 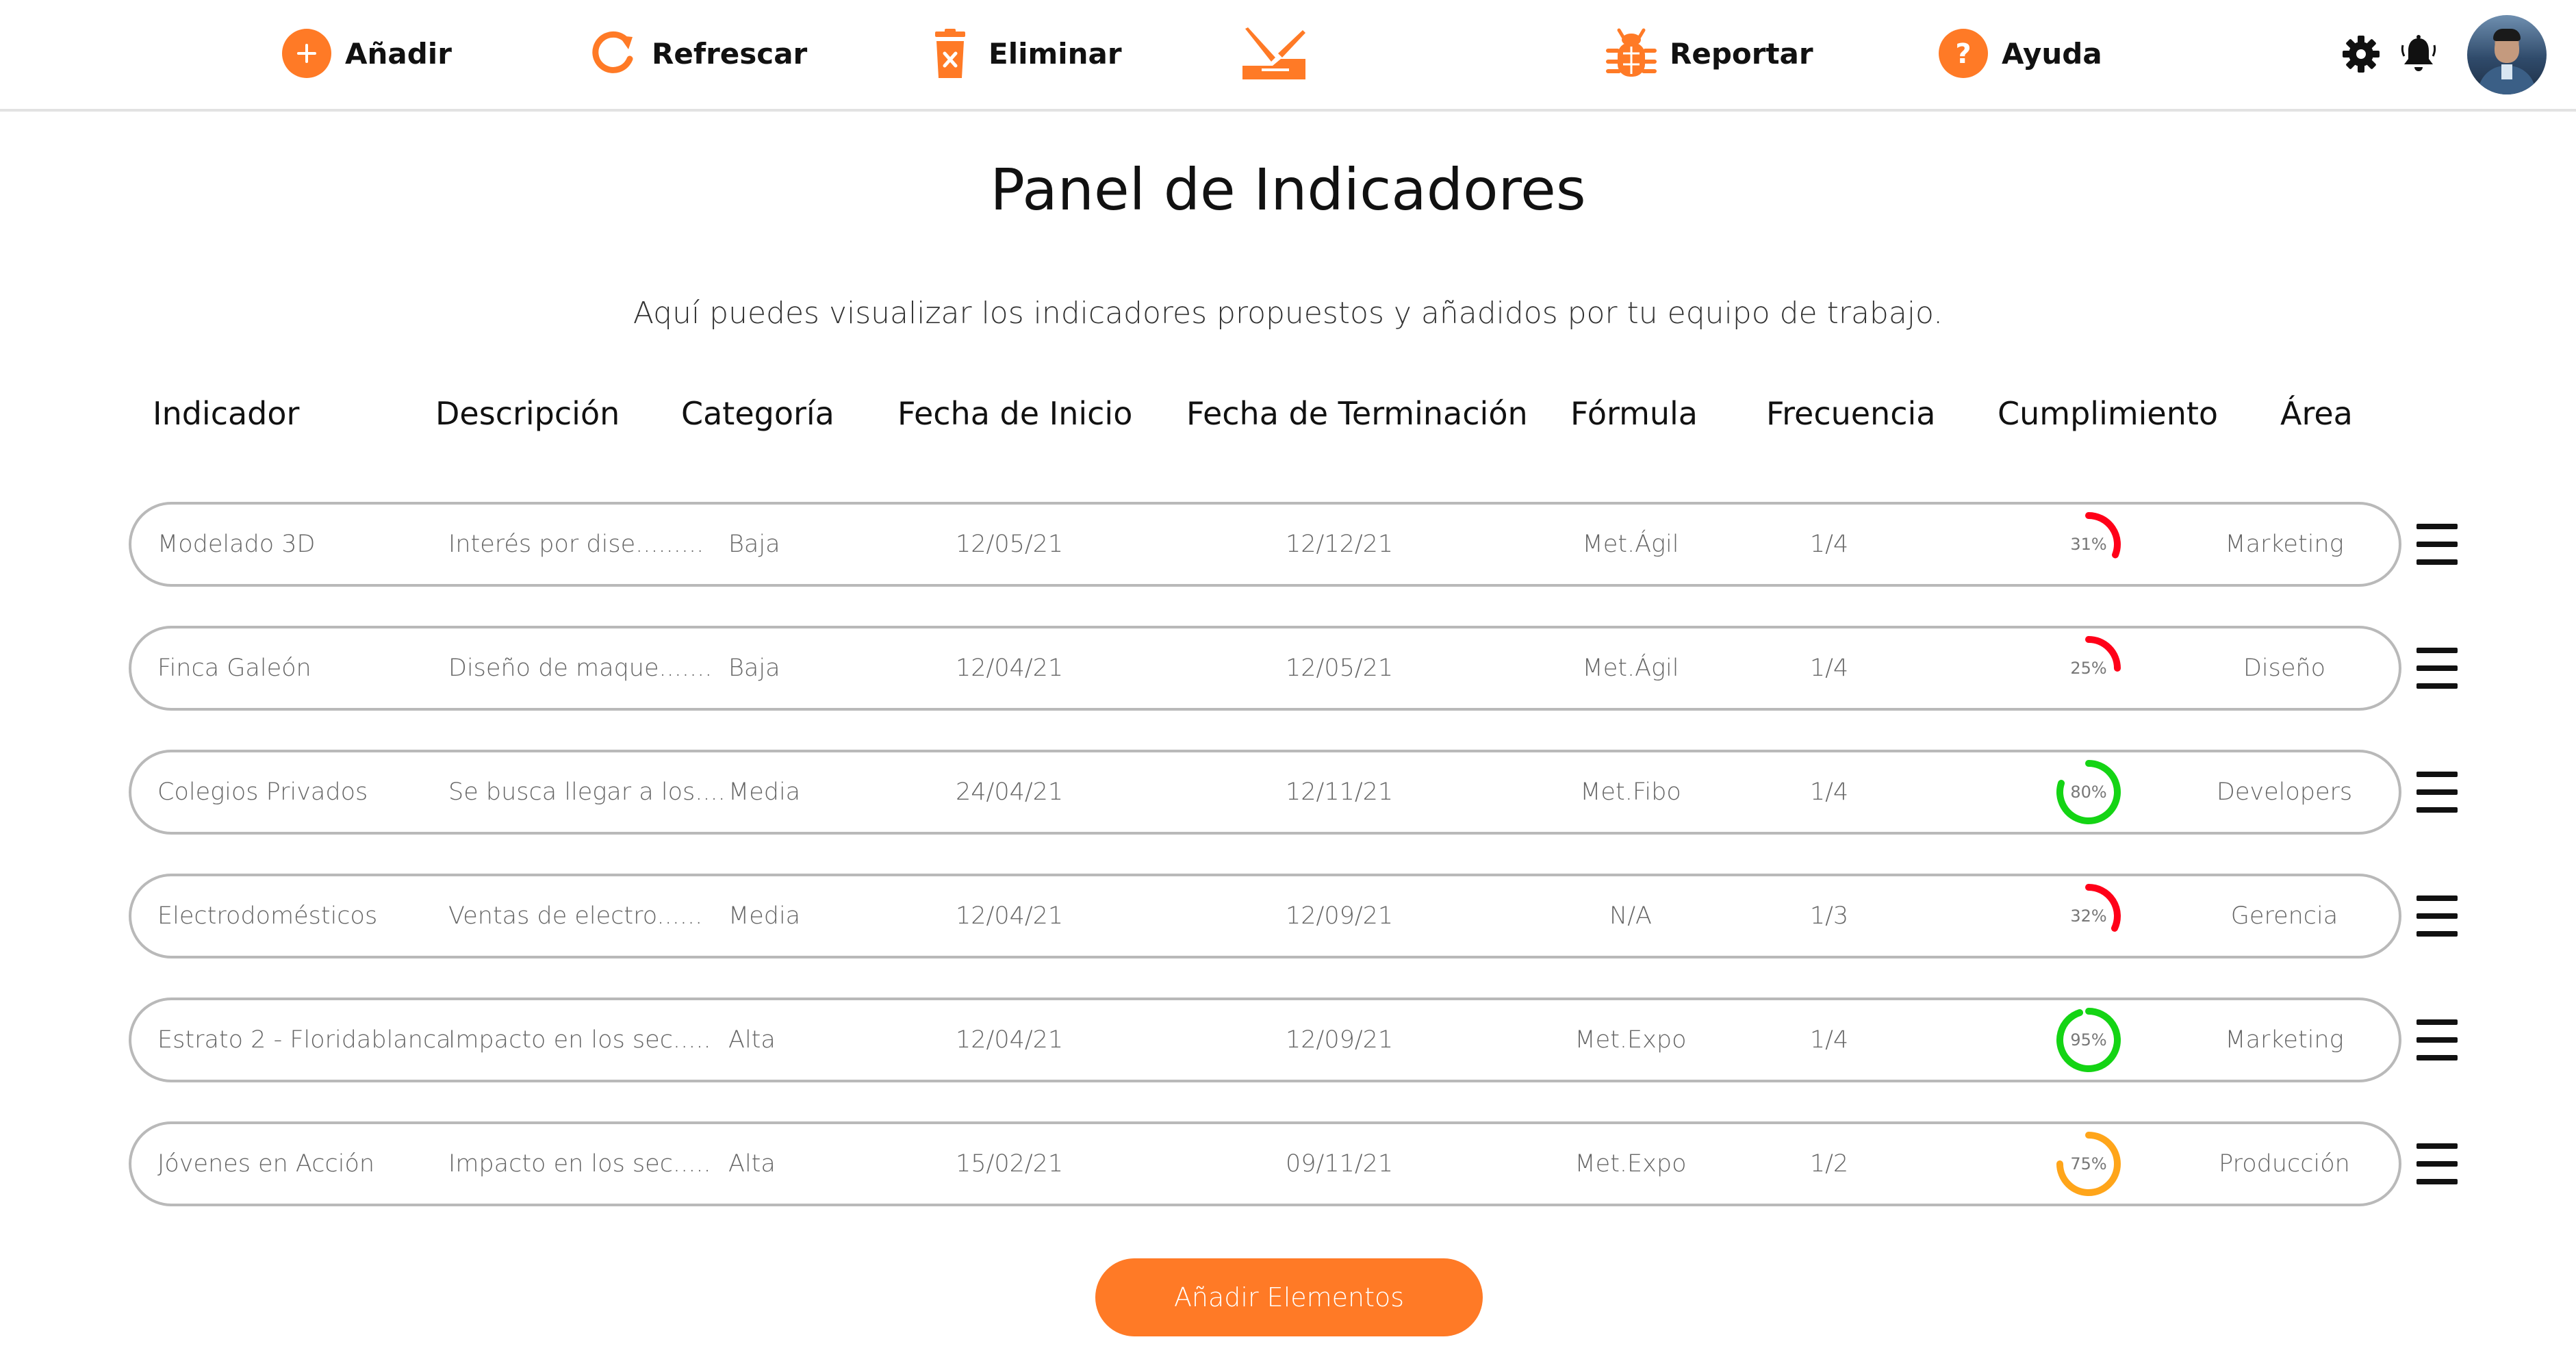 What do you see at coordinates (1829, 916) in the screenshot?
I see `cell-frecuencia: 1/3` at bounding box center [1829, 916].